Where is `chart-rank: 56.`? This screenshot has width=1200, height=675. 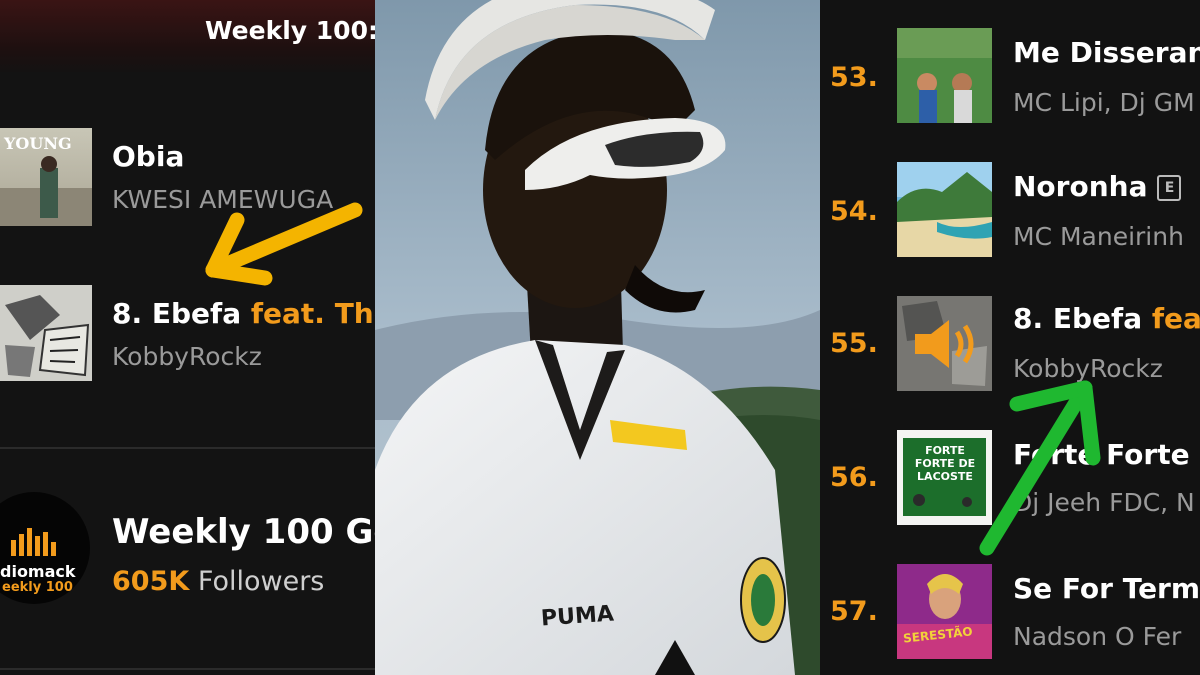 chart-rank: 56. is located at coordinates (854, 477).